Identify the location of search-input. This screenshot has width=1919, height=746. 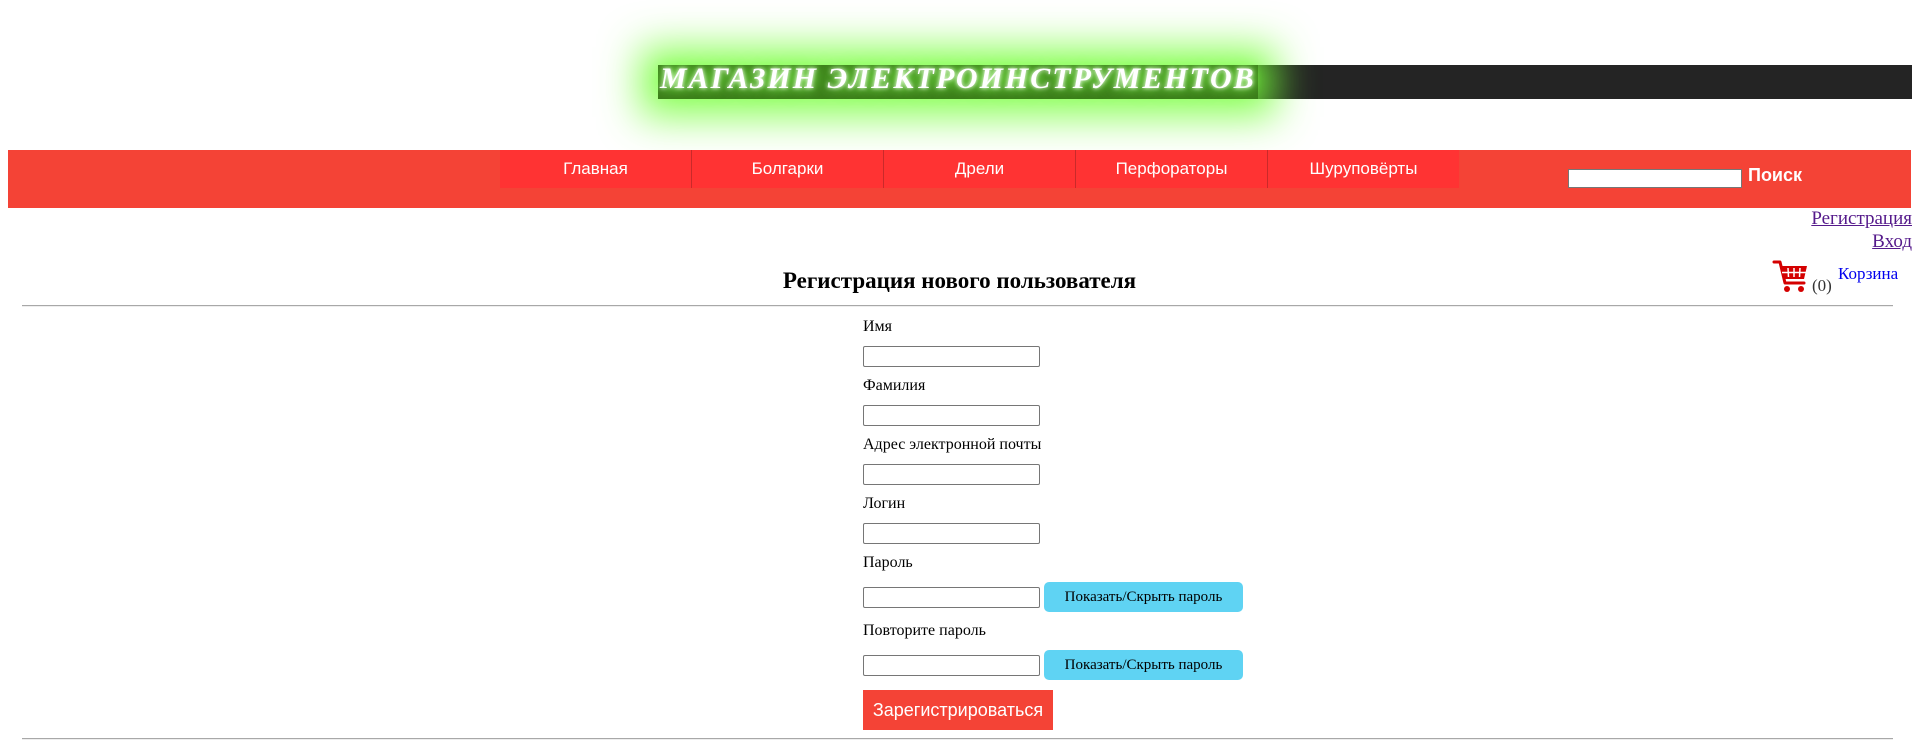
(1655, 178).